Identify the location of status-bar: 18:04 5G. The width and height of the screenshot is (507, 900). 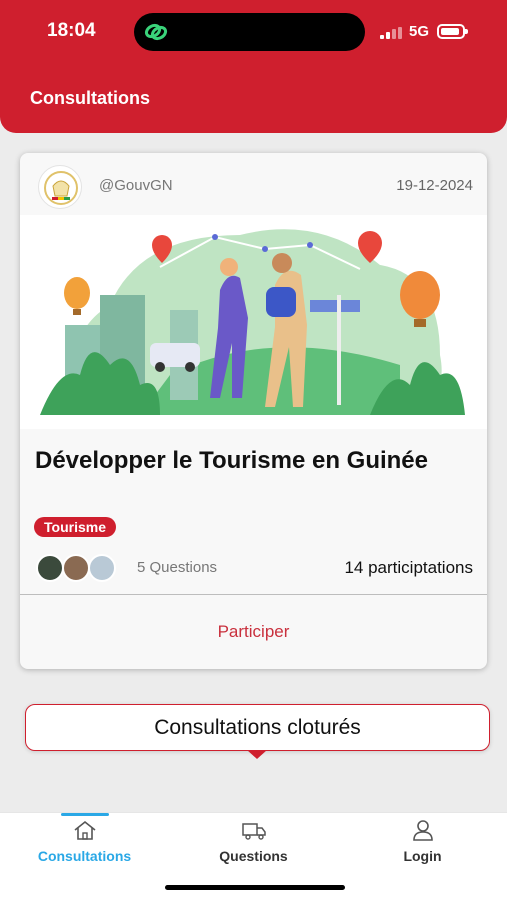
(253, 32).